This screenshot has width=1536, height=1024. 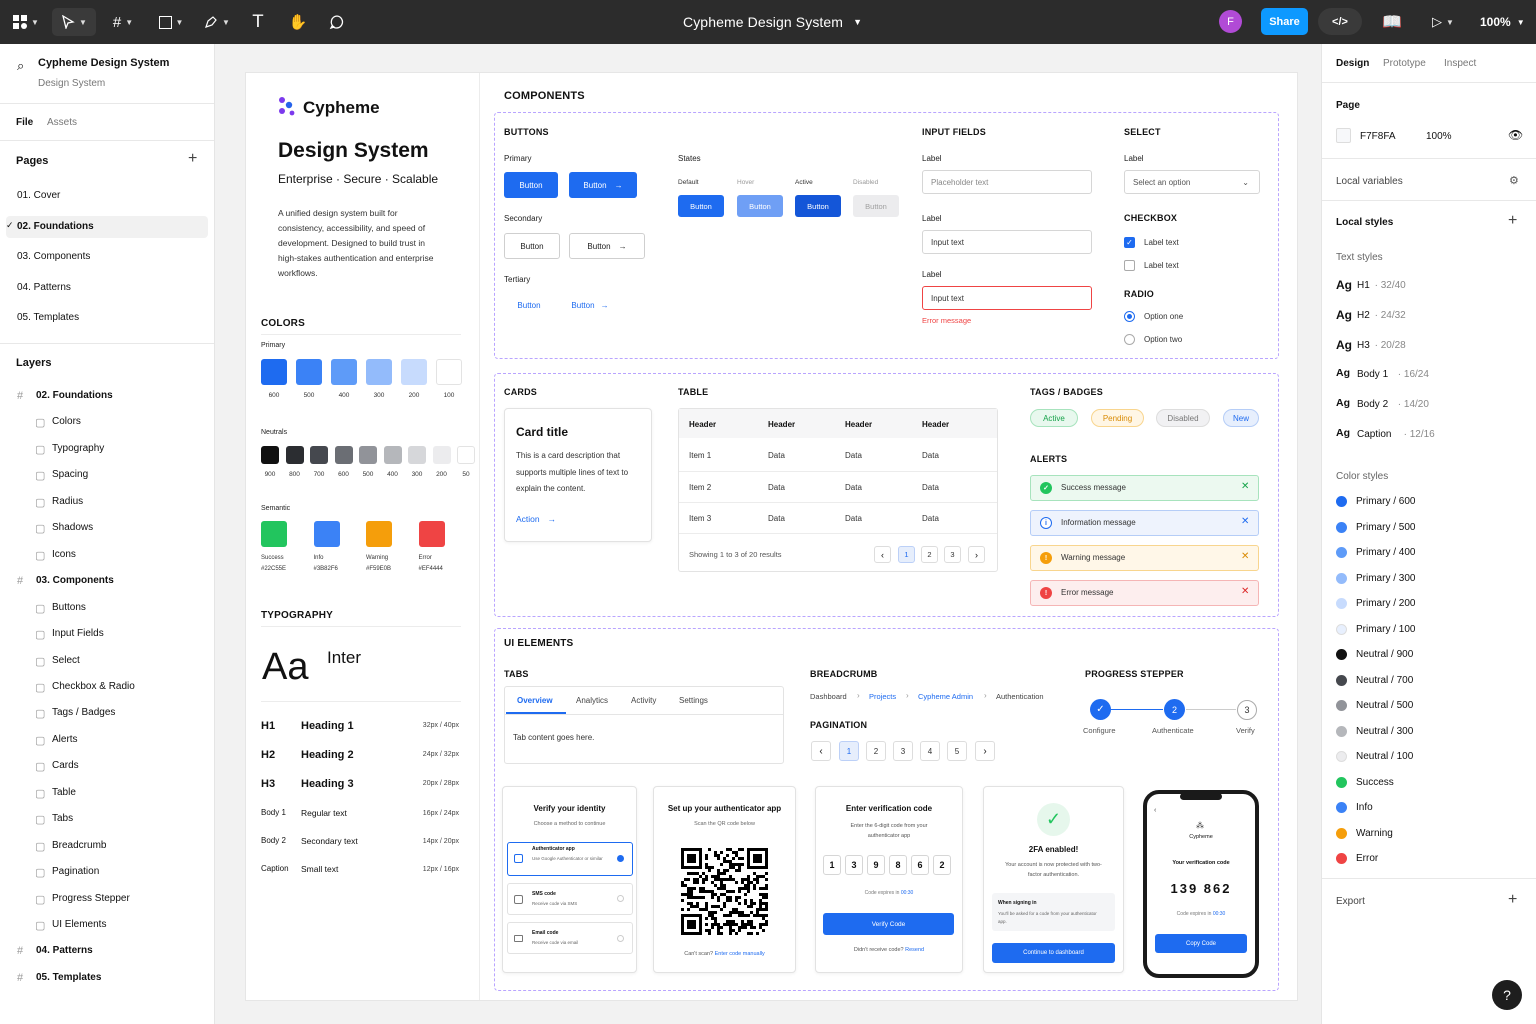 I want to click on layer-item: Buttons, so click(x=69, y=607).